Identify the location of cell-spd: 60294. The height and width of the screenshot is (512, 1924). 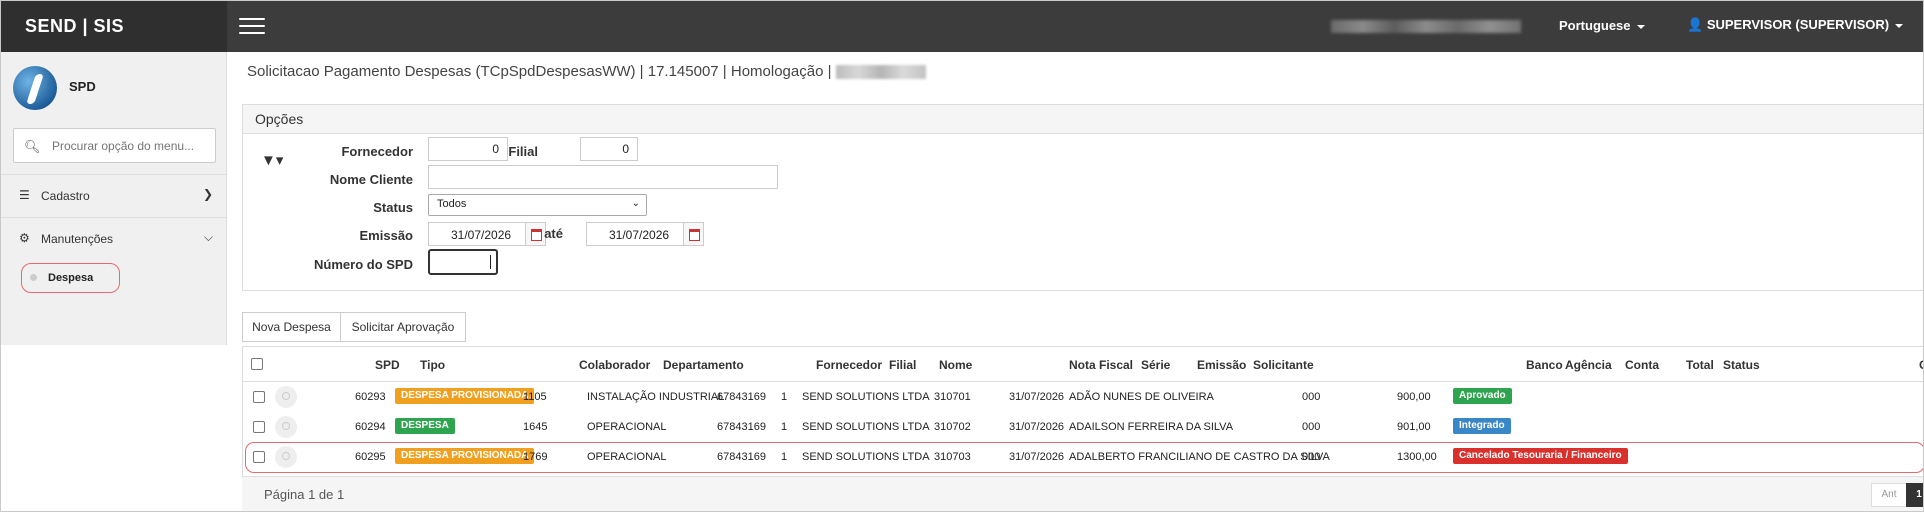
(370, 427).